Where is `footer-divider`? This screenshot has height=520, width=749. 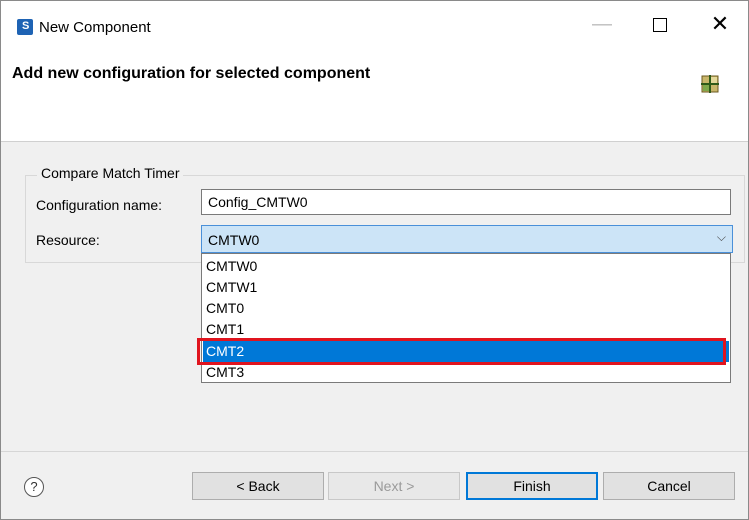
footer-divider is located at coordinates (374, 451).